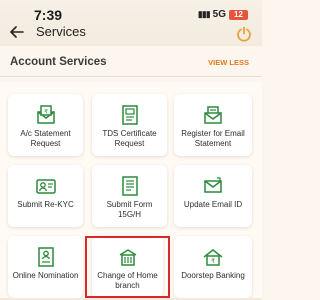 The height and width of the screenshot is (300, 320). What do you see at coordinates (213, 204) in the screenshot?
I see `tile-label: Update Email ID` at bounding box center [213, 204].